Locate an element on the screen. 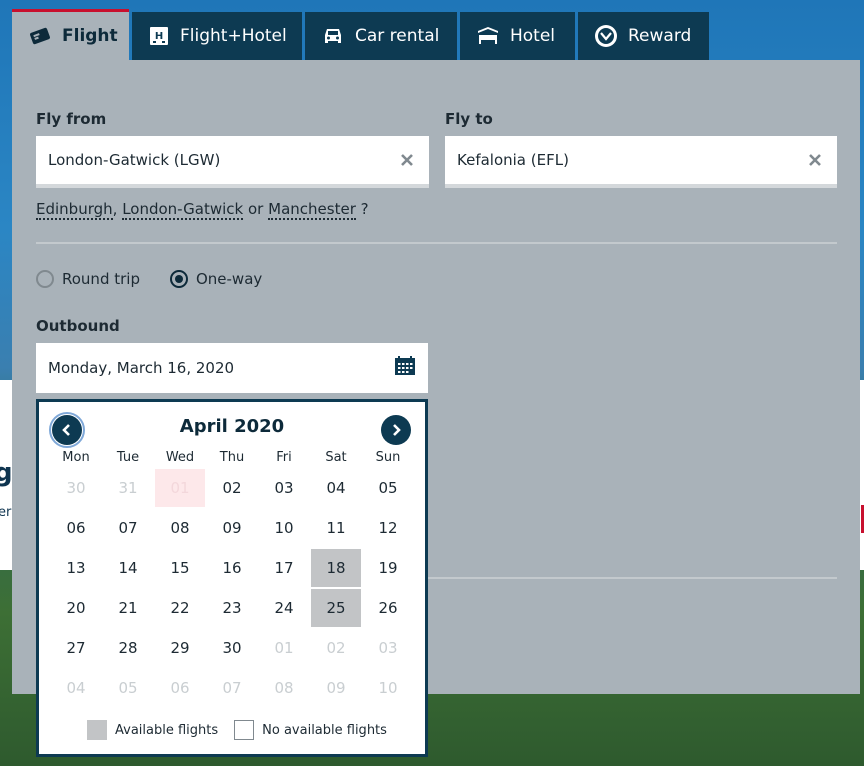 The height and width of the screenshot is (766, 864). radio-unchecked-icon is located at coordinates (45, 279).